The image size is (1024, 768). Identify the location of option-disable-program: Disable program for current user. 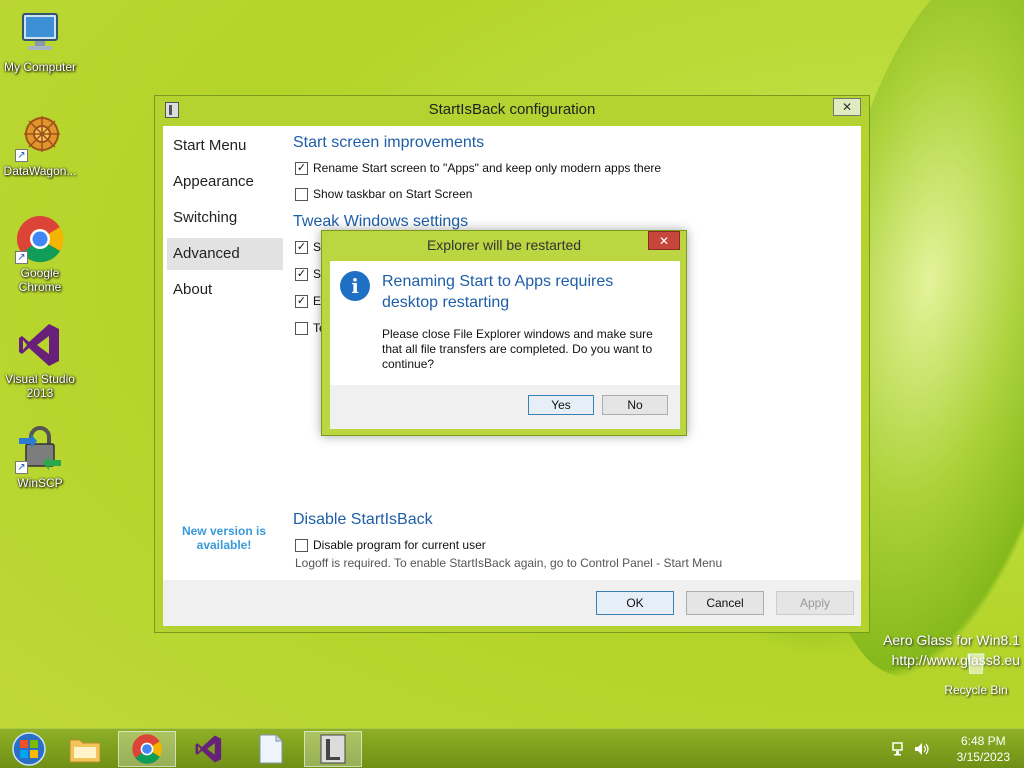
(390, 545).